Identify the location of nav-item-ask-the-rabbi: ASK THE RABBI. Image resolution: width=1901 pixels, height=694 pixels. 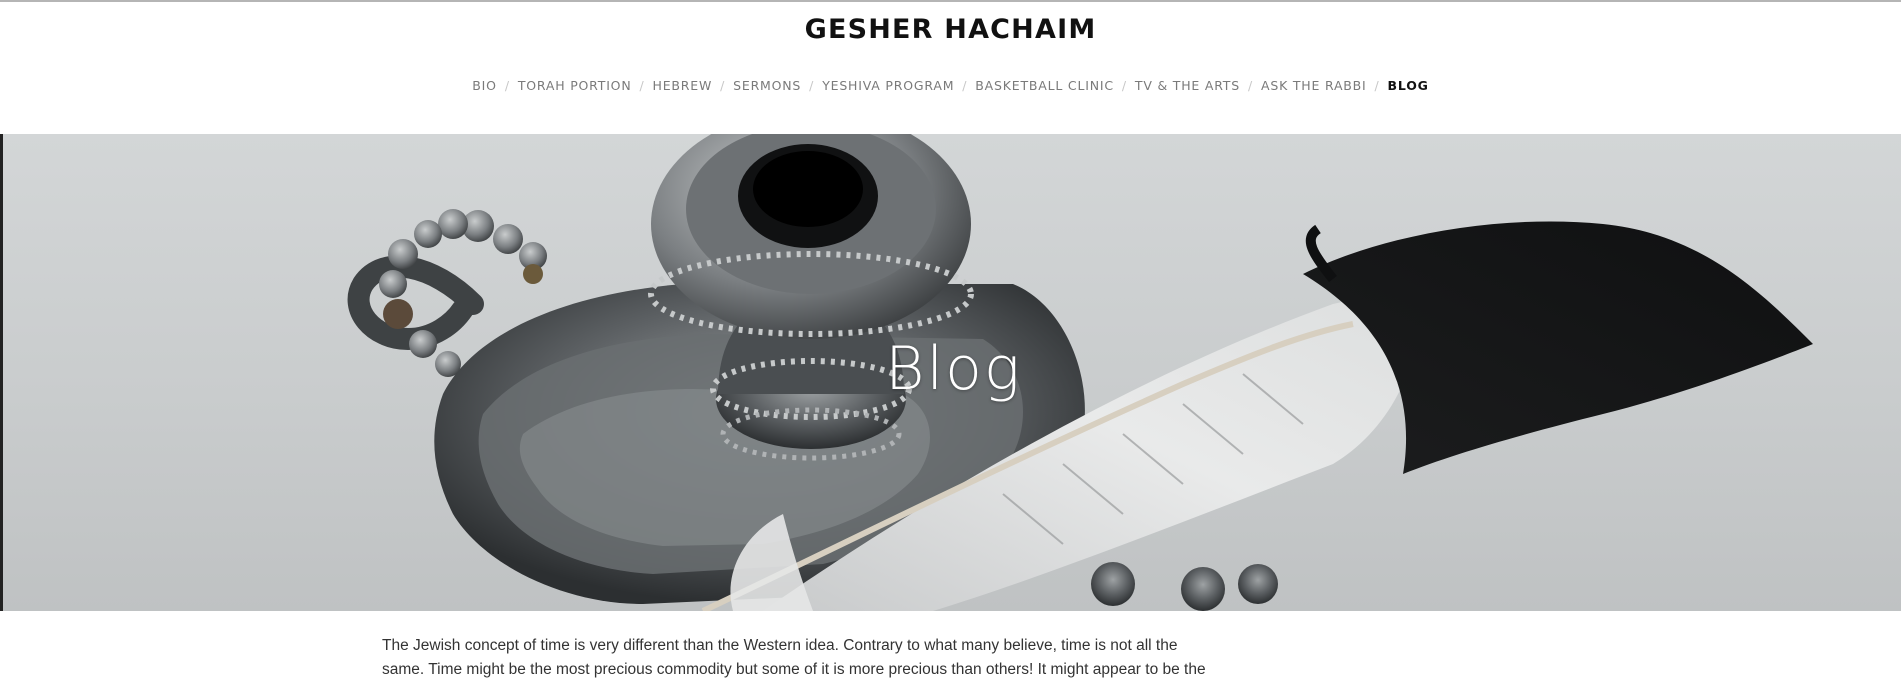
(1314, 85).